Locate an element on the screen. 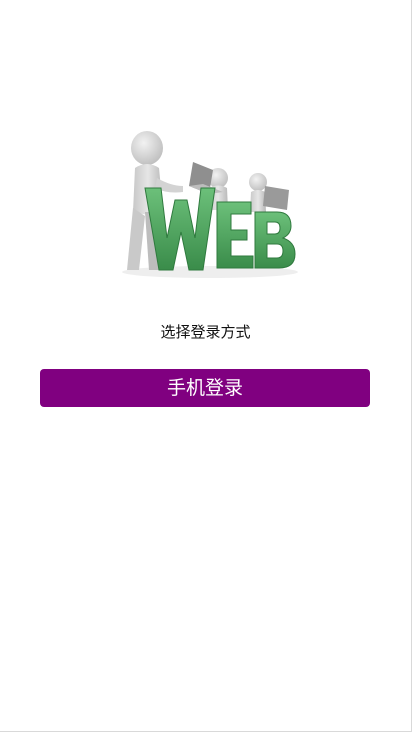  web-illustration-graphic is located at coordinates (210, 204).